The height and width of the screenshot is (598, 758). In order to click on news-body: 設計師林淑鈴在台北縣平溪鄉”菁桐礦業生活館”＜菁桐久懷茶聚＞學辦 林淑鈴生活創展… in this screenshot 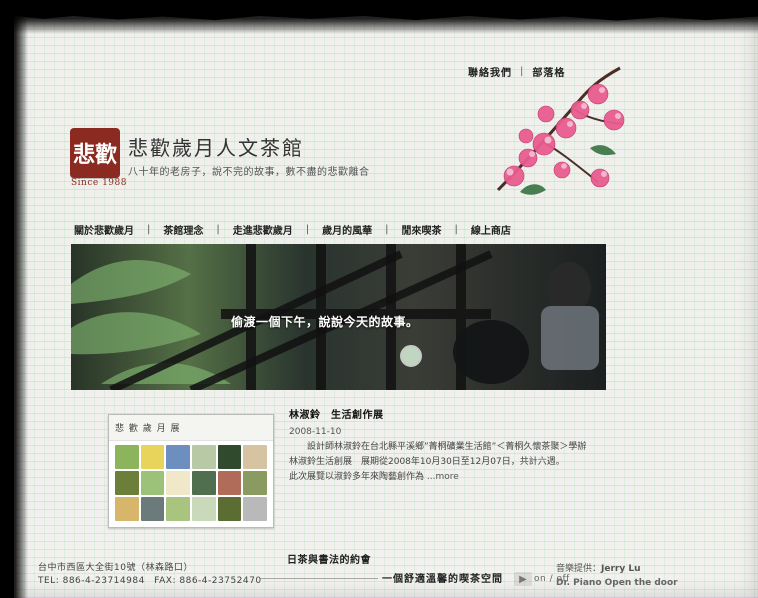, I will do `click(449, 462)`.